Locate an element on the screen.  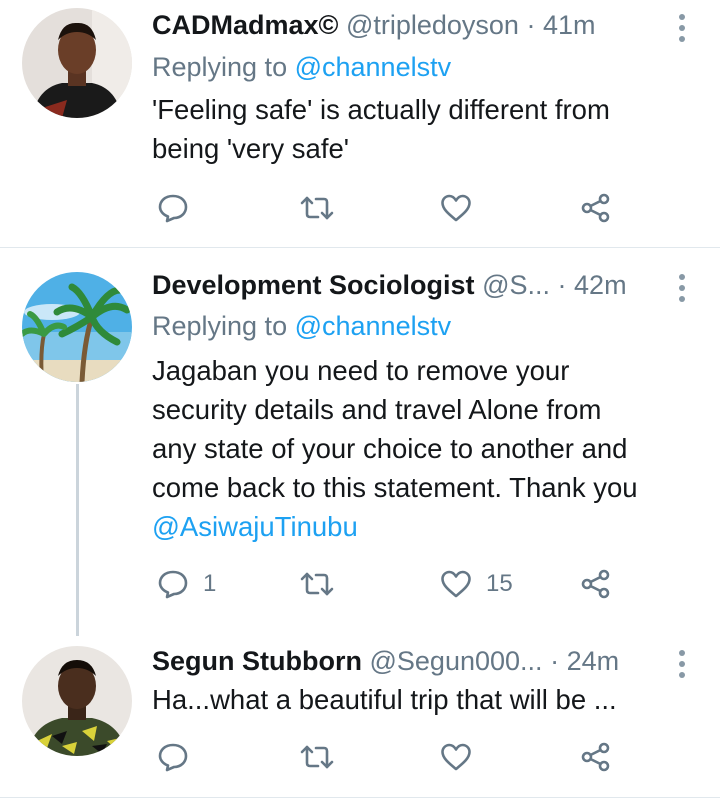
like-count: 15 is located at coordinates (499, 583).